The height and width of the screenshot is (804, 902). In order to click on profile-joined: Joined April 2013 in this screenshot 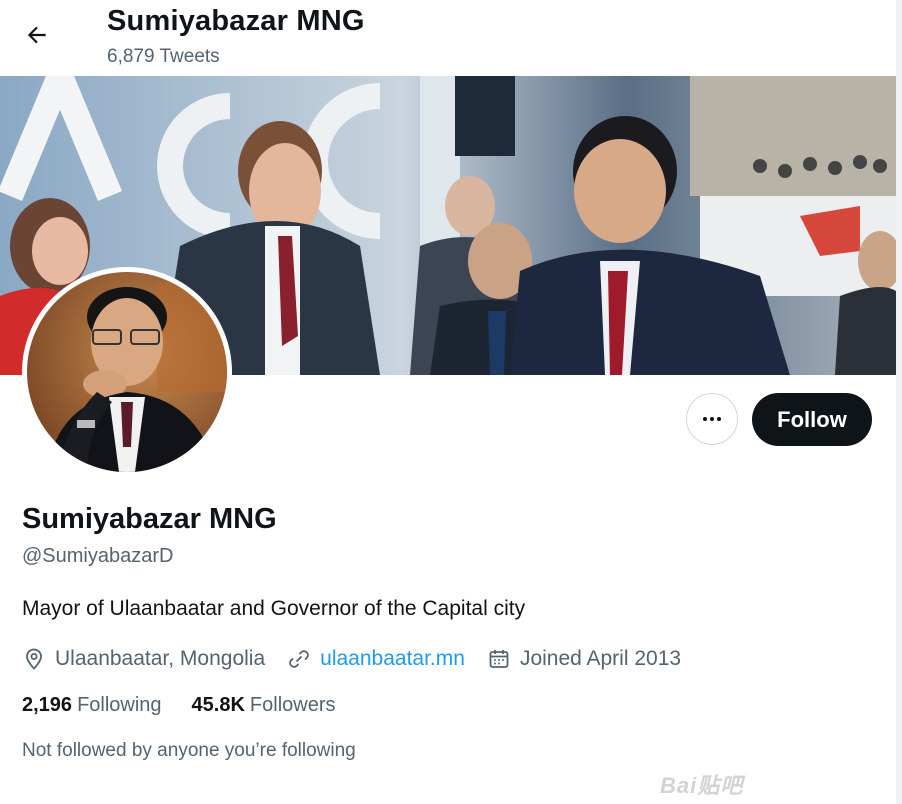, I will do `click(584, 659)`.